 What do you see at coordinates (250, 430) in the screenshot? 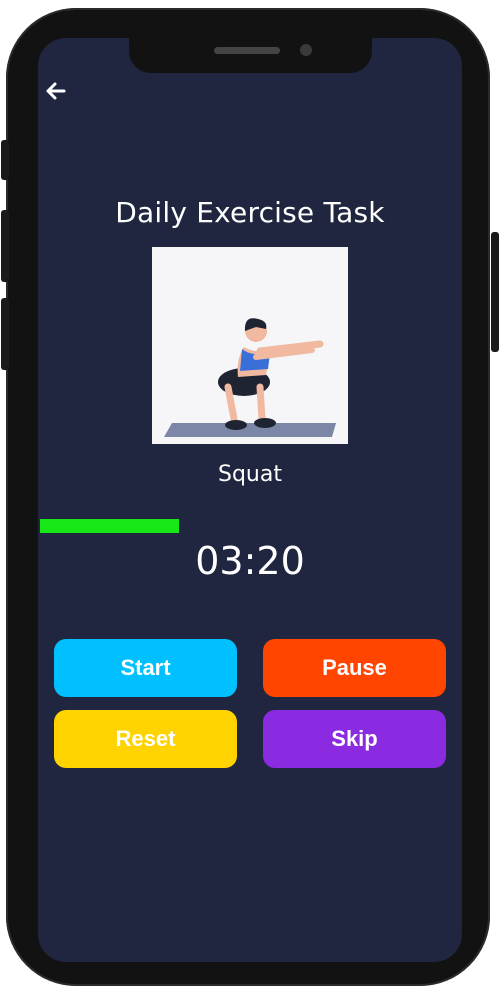
I see `yoga-mat` at bounding box center [250, 430].